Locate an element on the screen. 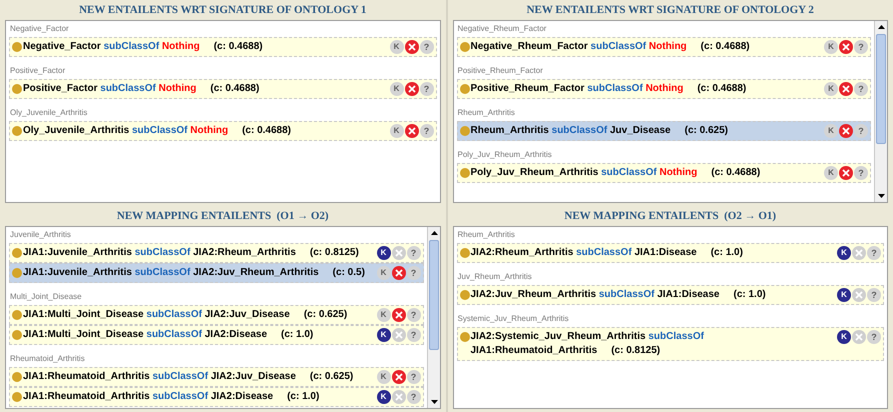 This screenshot has width=893, height=412. axiom-text: Rheum_Arthritis subClassOf Juv_Disease (c: 0.625) is located at coordinates (599, 131).